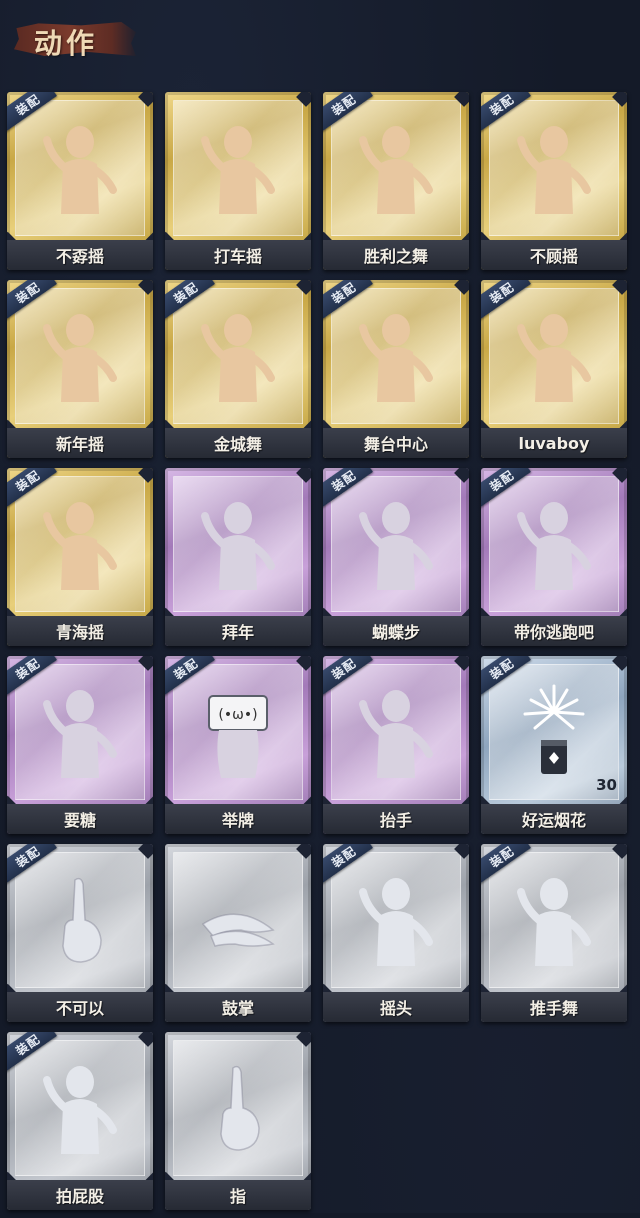 The image size is (640, 1218). I want to click on card-label-bar: 青海摇, so click(80, 631).